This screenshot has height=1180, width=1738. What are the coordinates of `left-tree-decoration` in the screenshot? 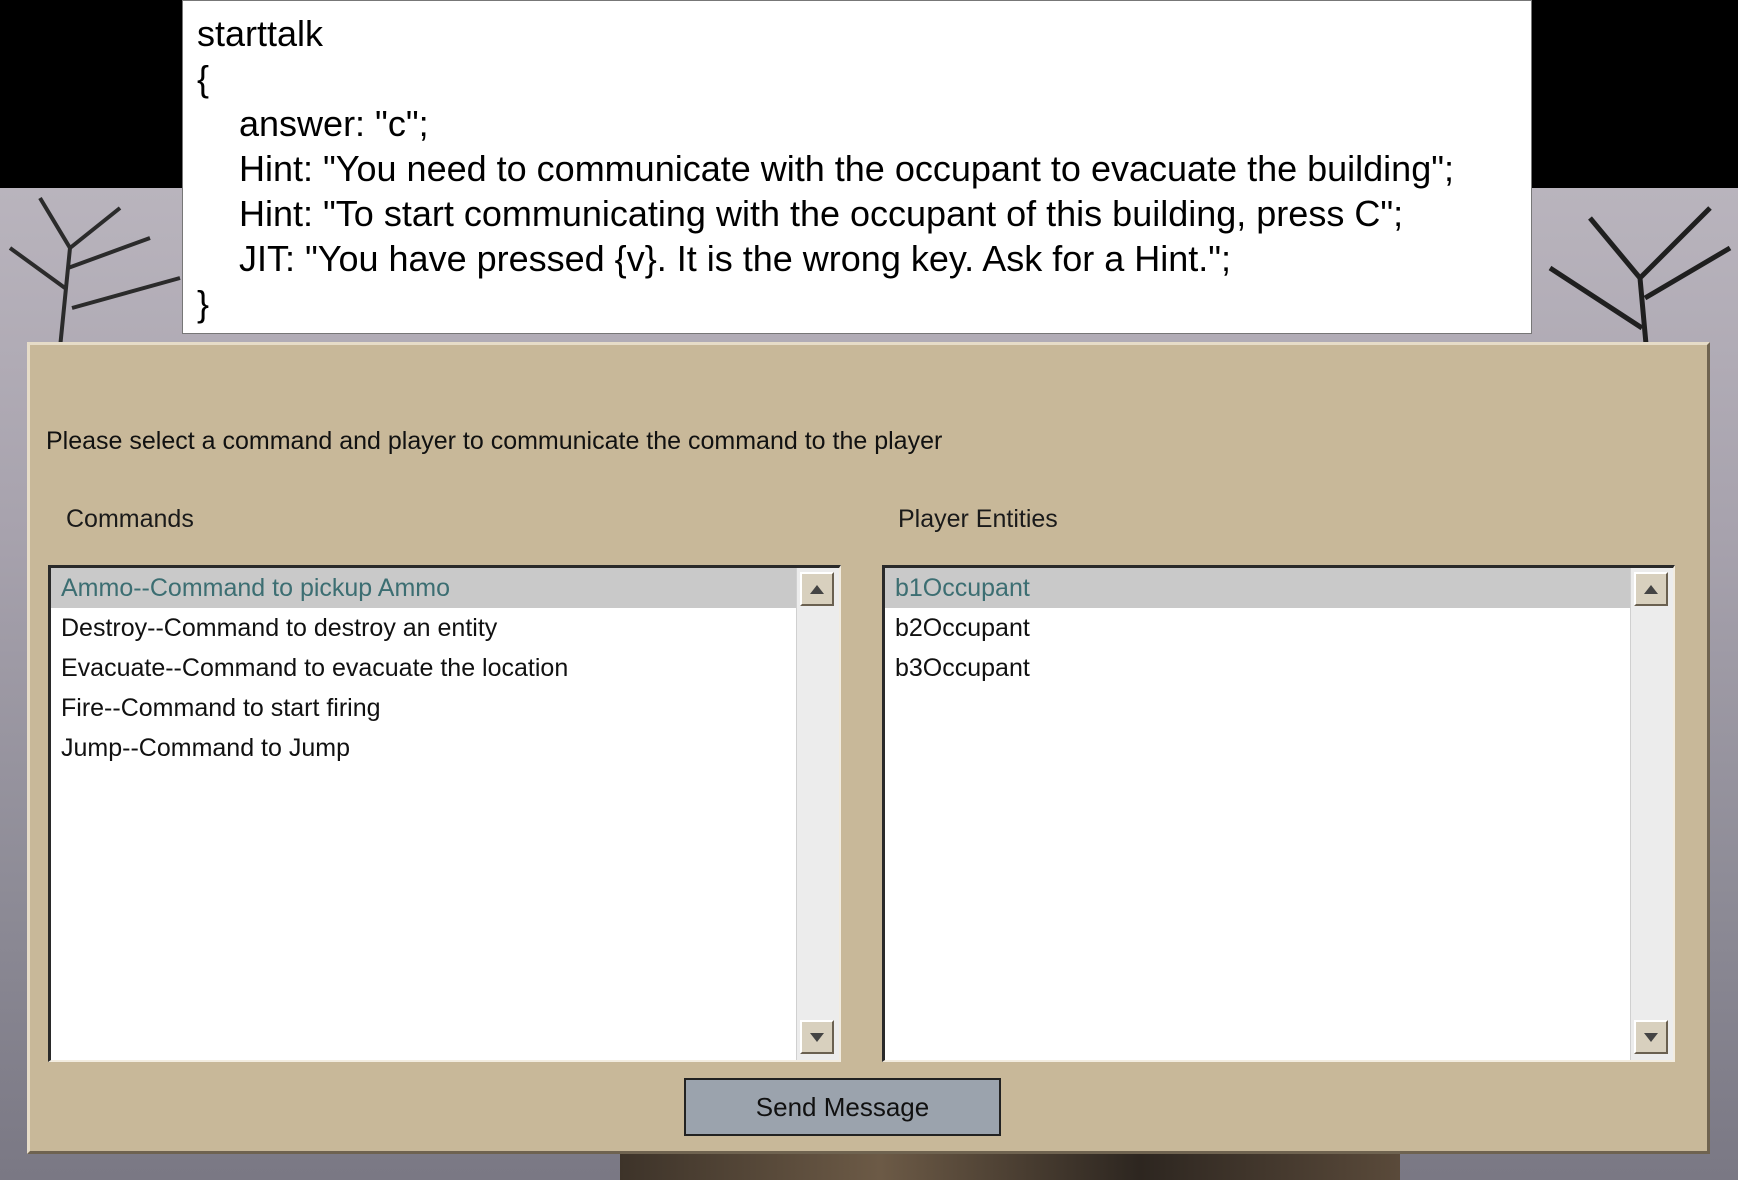 It's located at (94, 272).